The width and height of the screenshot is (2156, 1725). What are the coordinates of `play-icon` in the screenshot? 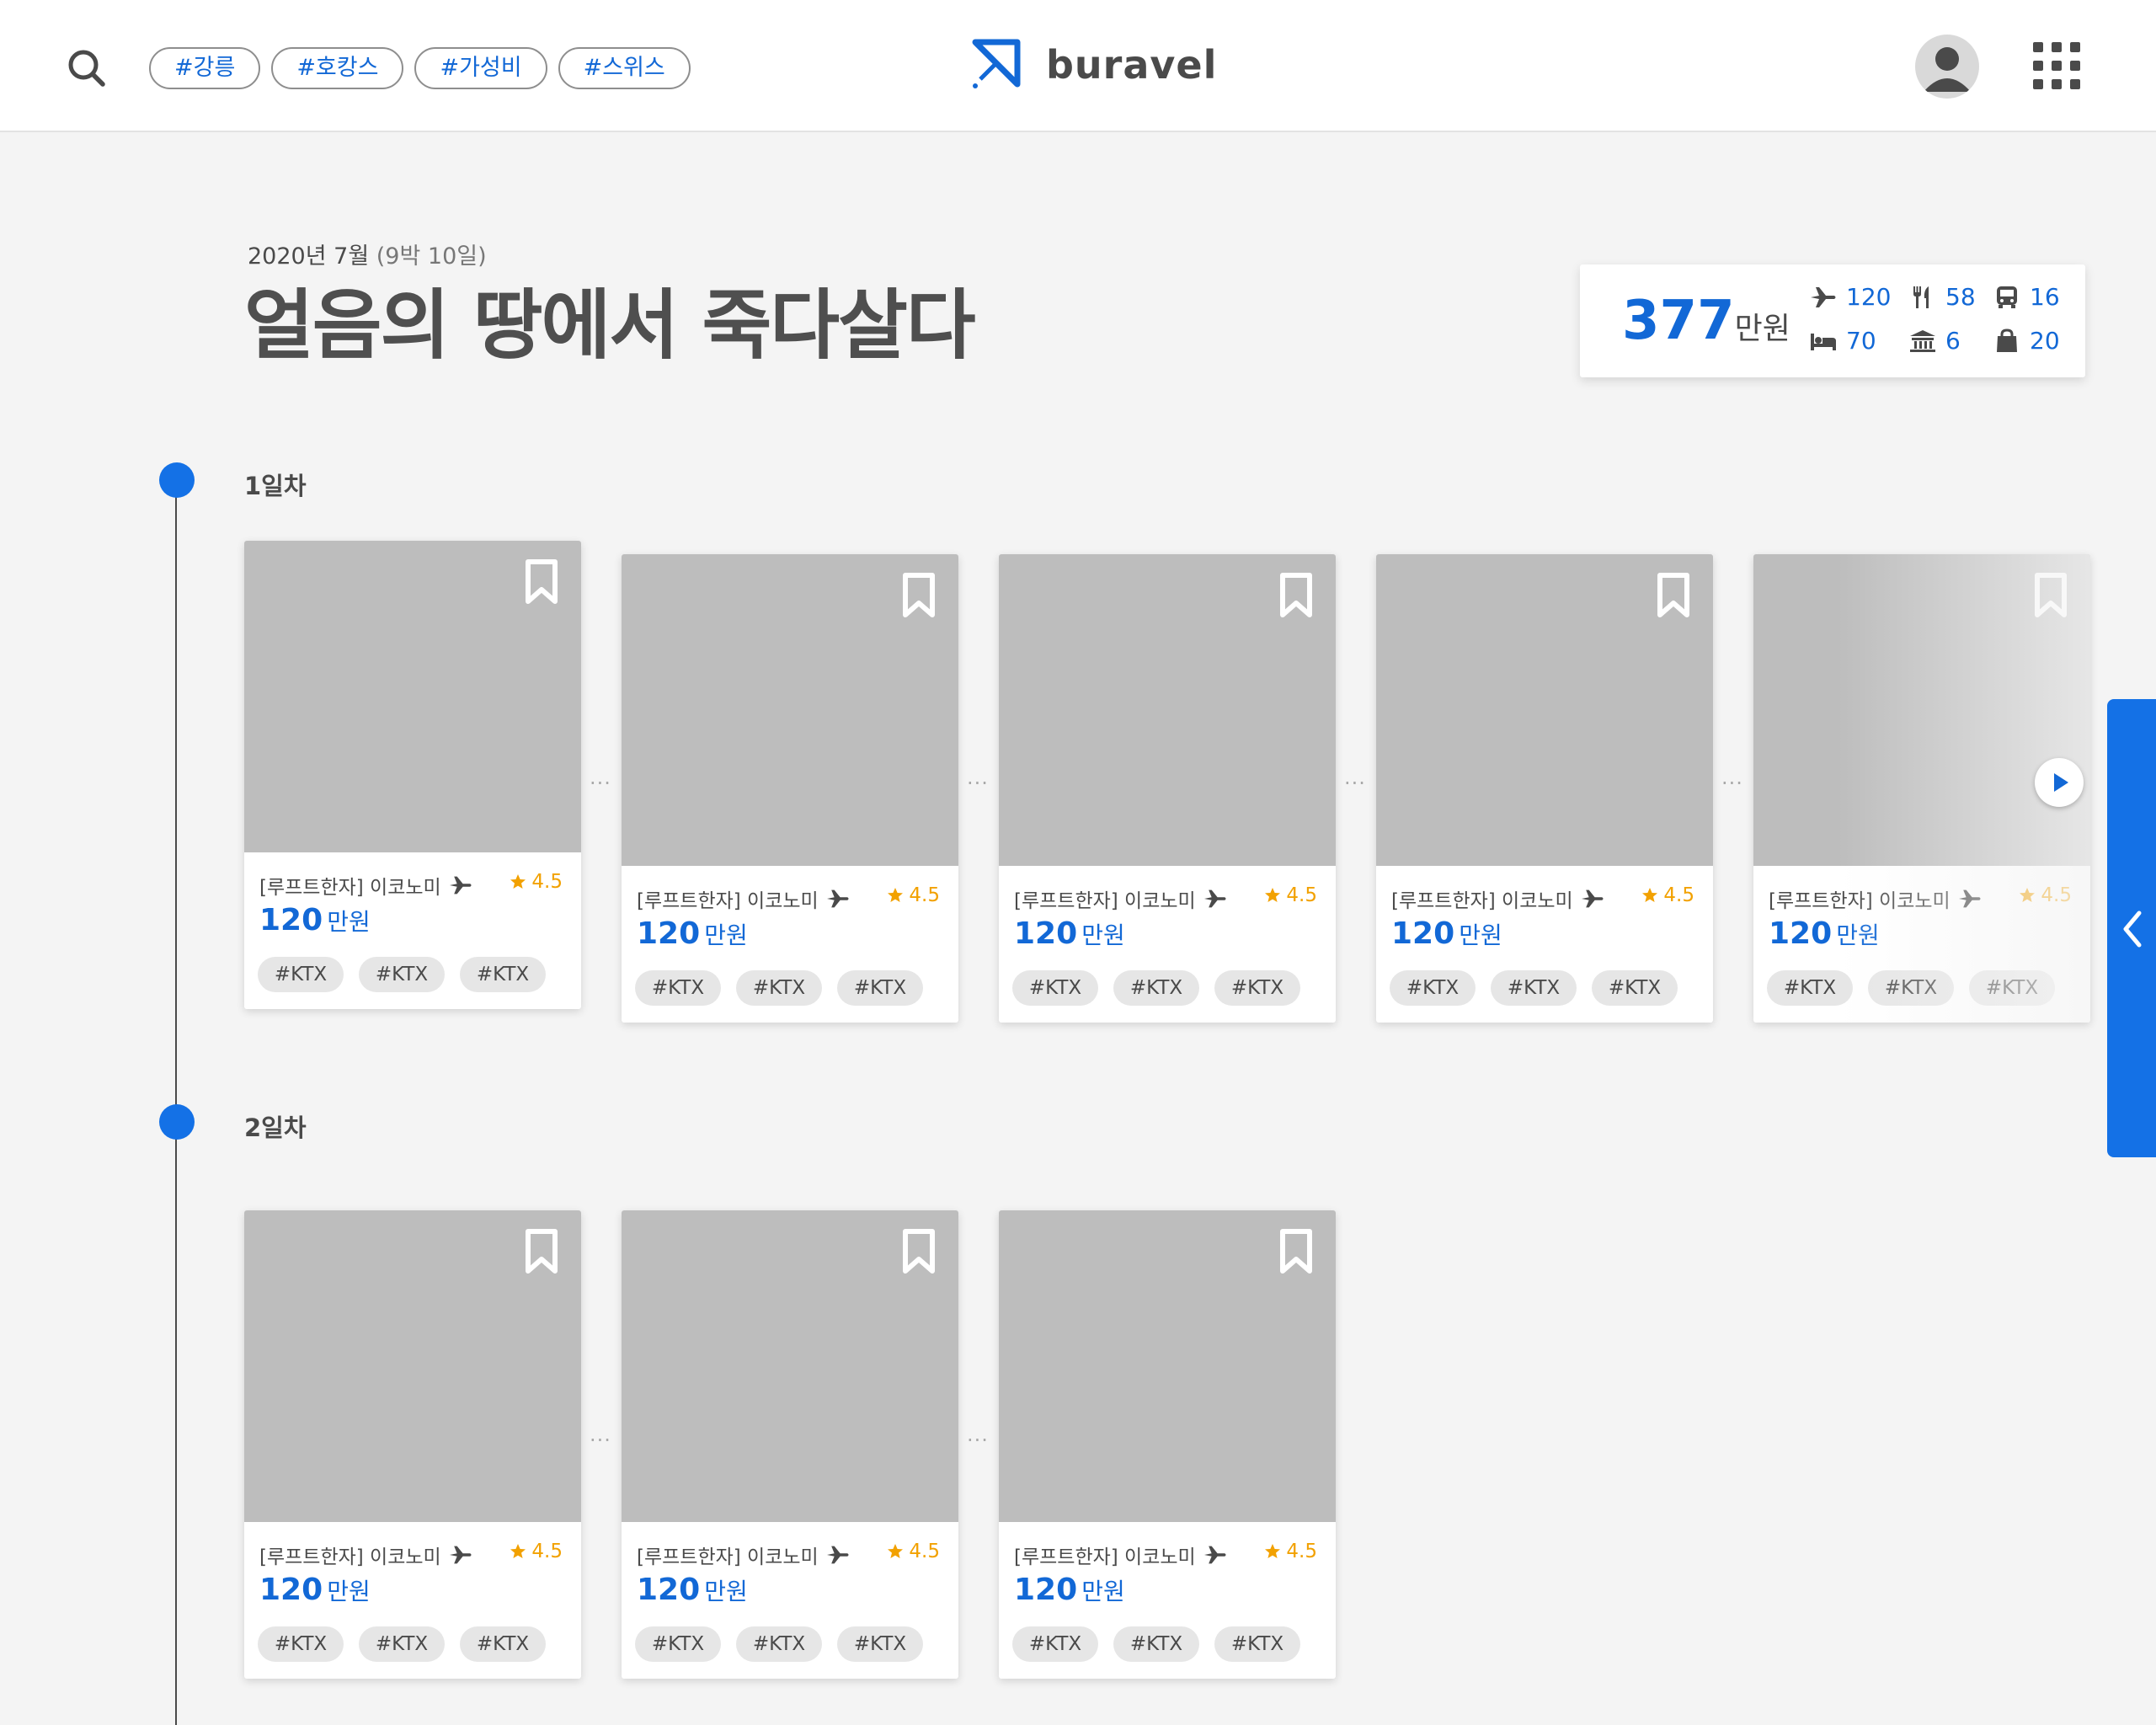 It's located at (2059, 782).